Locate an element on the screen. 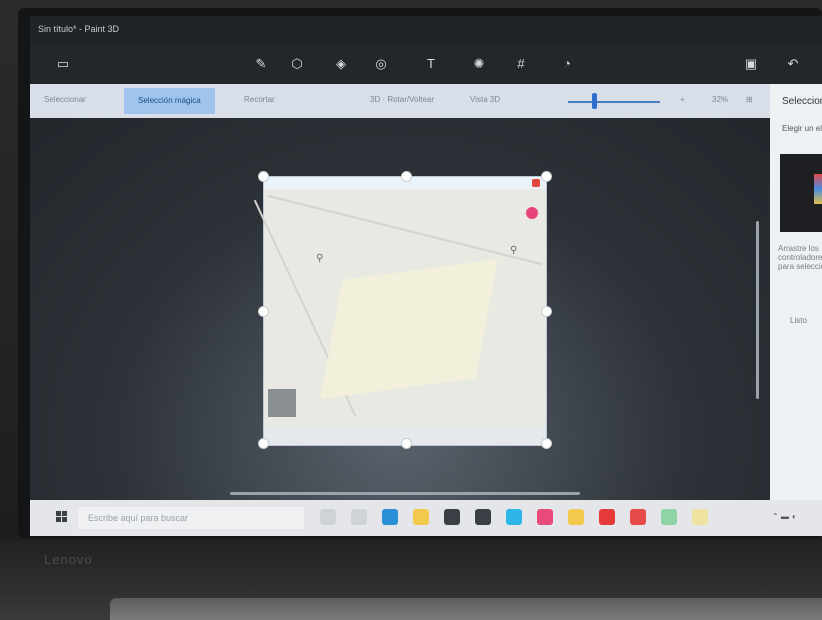 The image size is (822, 620). chrome-icon is located at coordinates (576, 517).